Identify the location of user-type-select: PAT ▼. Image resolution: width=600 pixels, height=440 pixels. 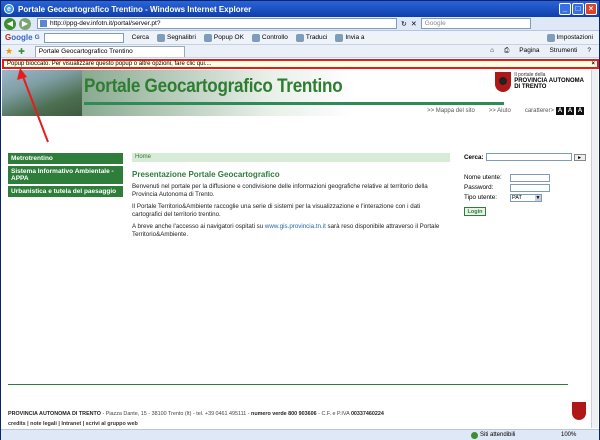
(526, 197).